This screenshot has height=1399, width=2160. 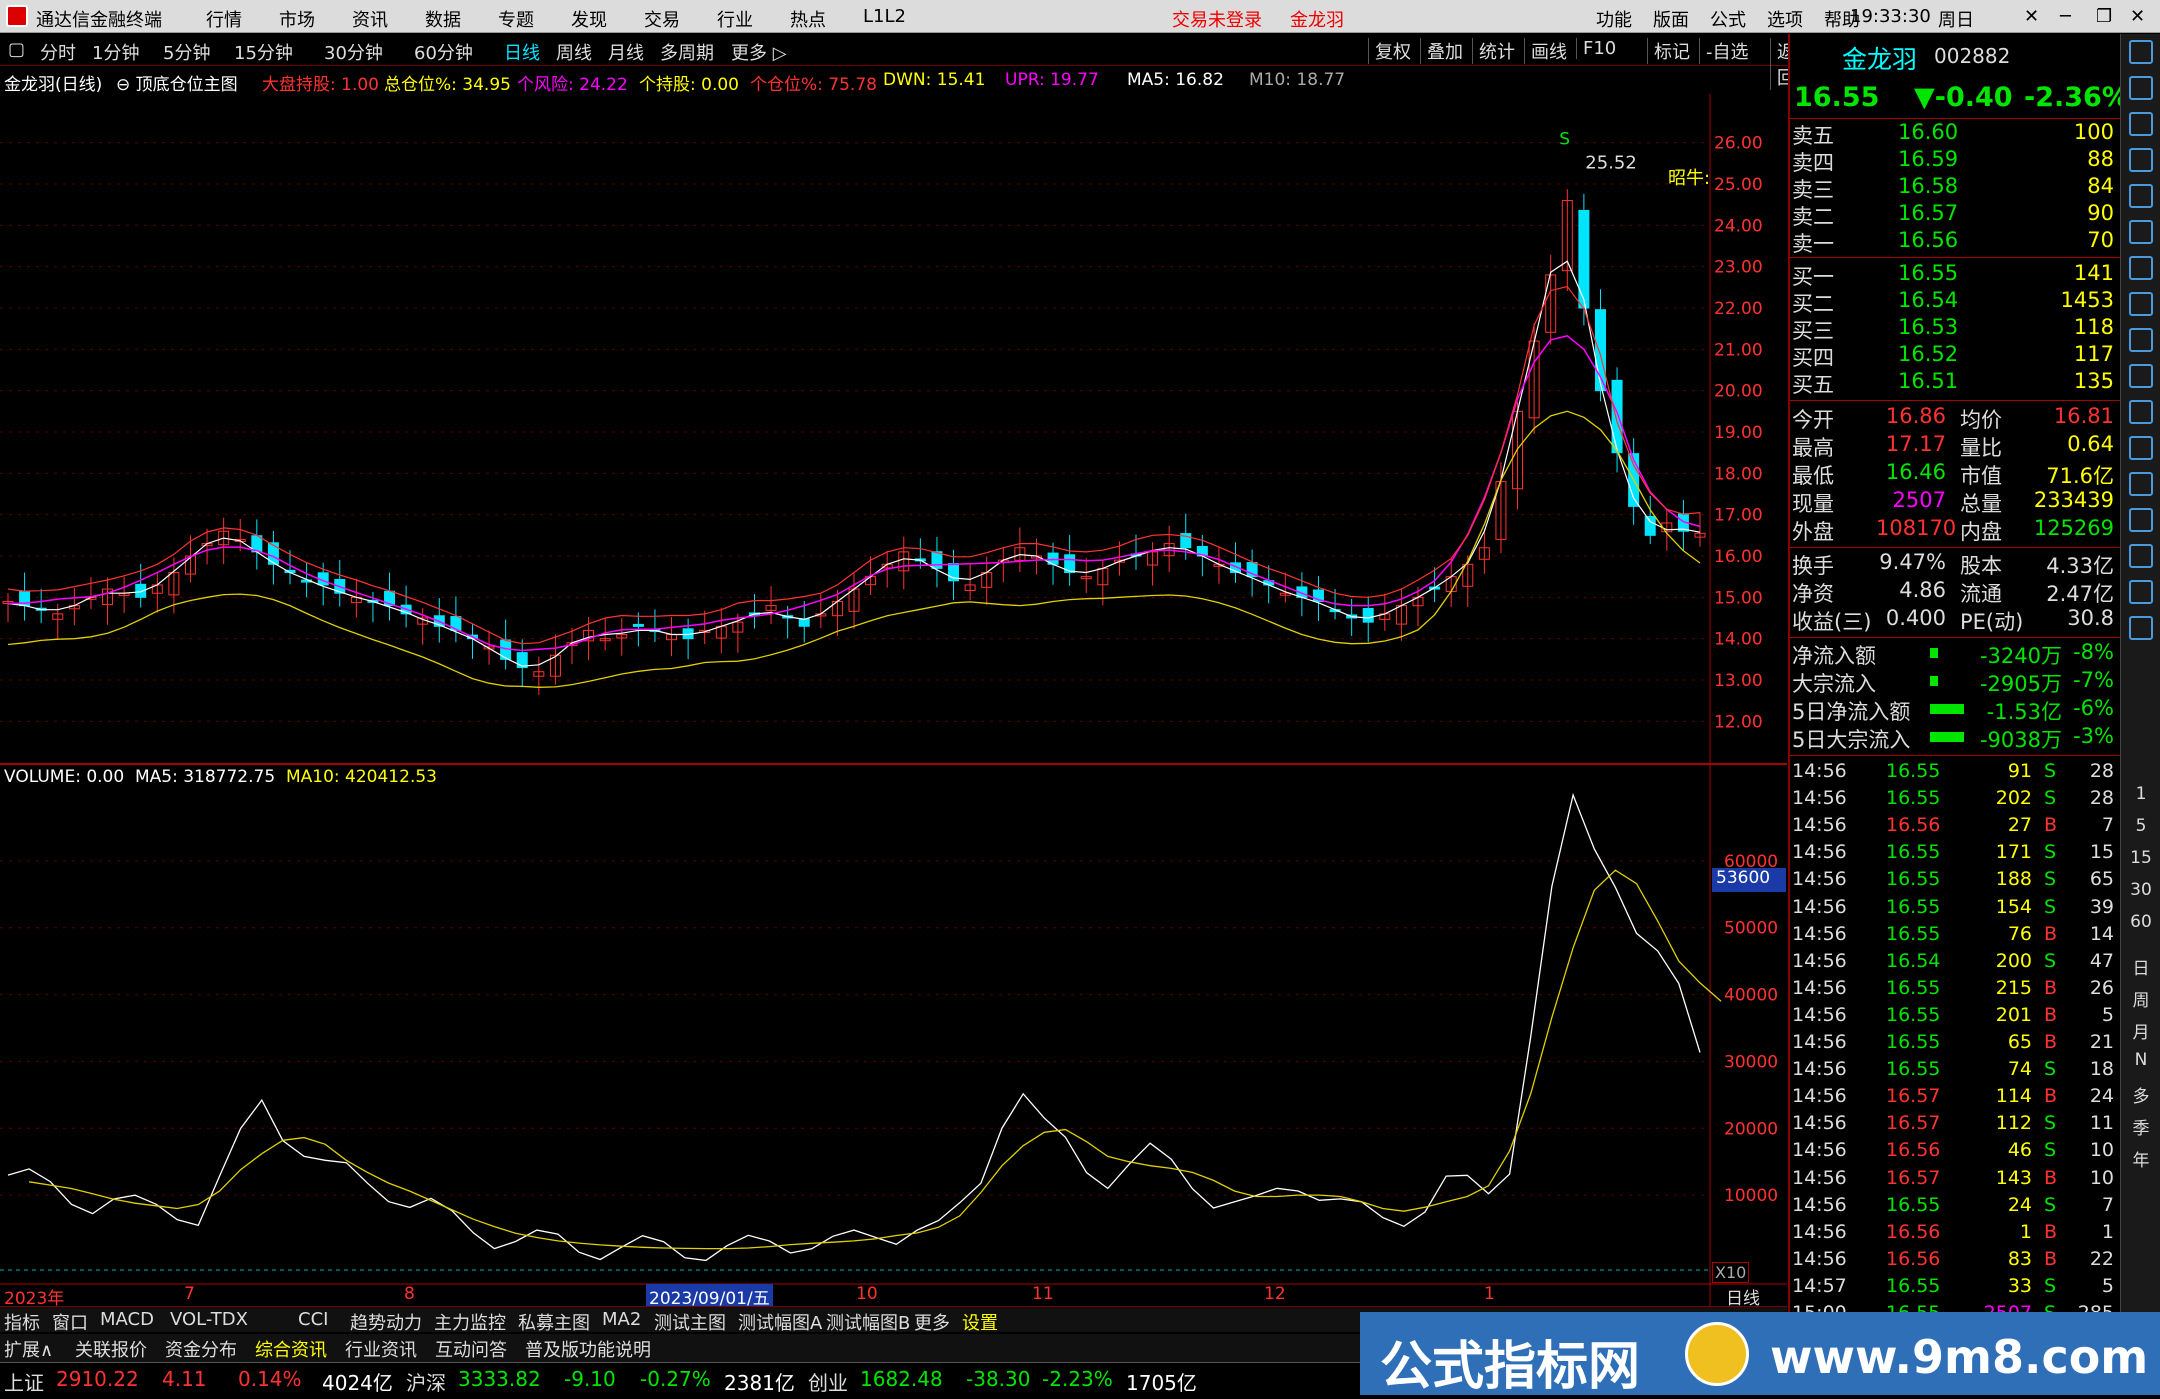 I want to click on right-menu-2: 公式, so click(x=1728, y=19).